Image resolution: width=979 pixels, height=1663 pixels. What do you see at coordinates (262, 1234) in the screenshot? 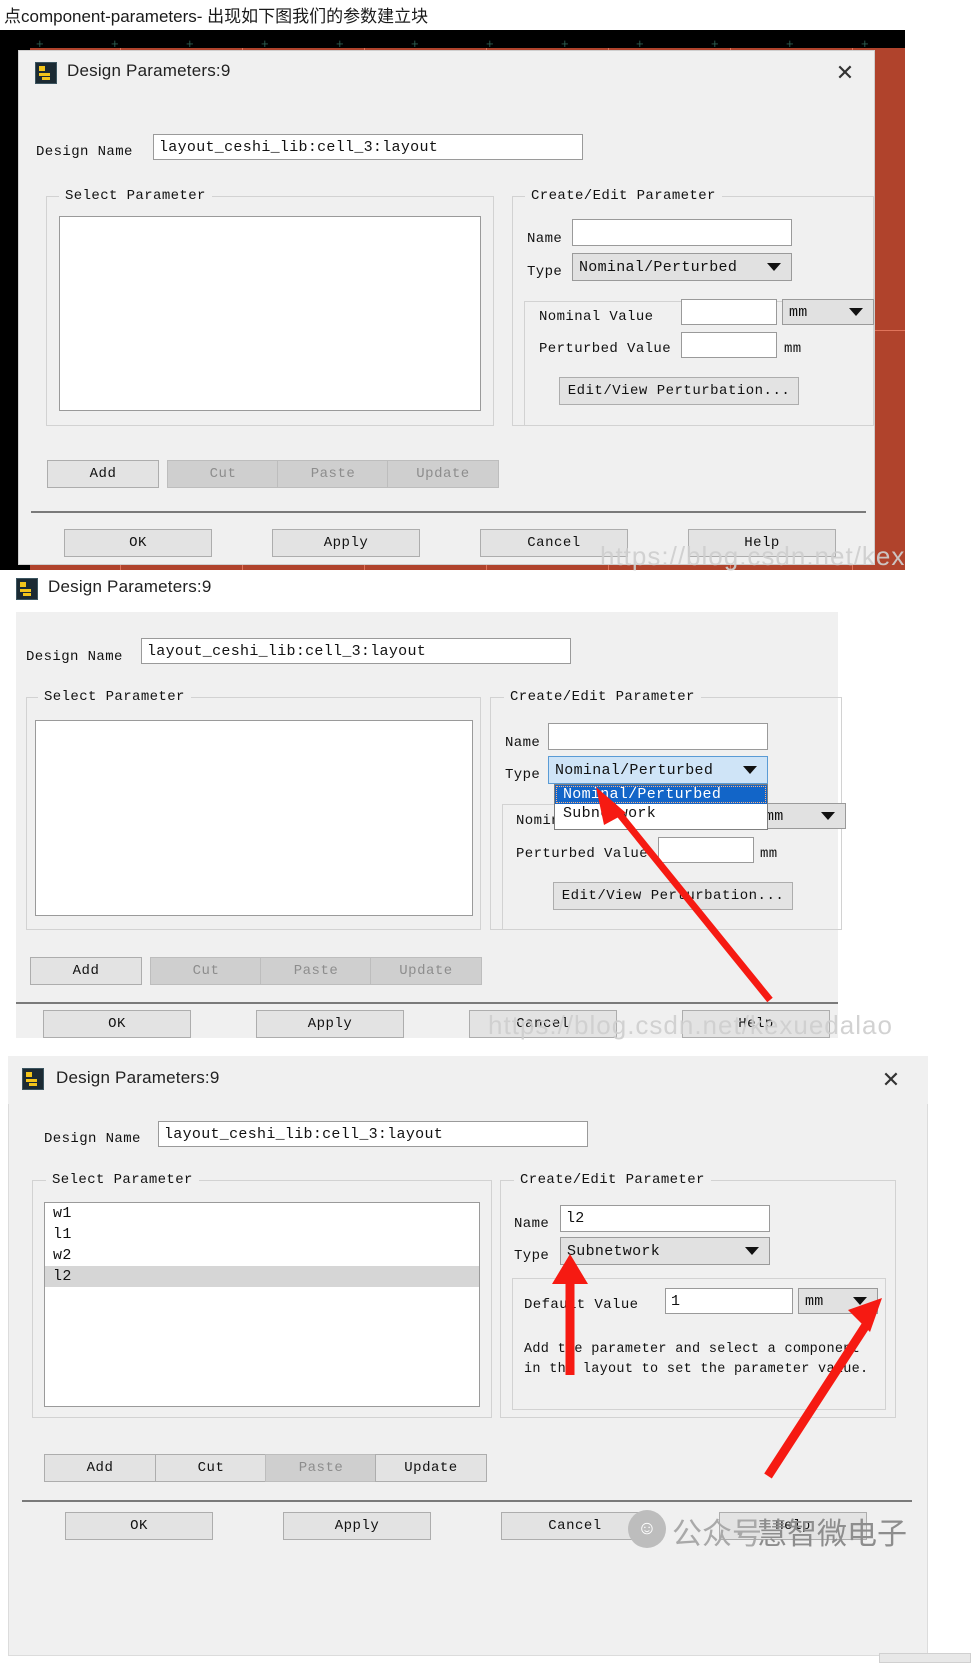
I see `list-item: l1` at bounding box center [262, 1234].